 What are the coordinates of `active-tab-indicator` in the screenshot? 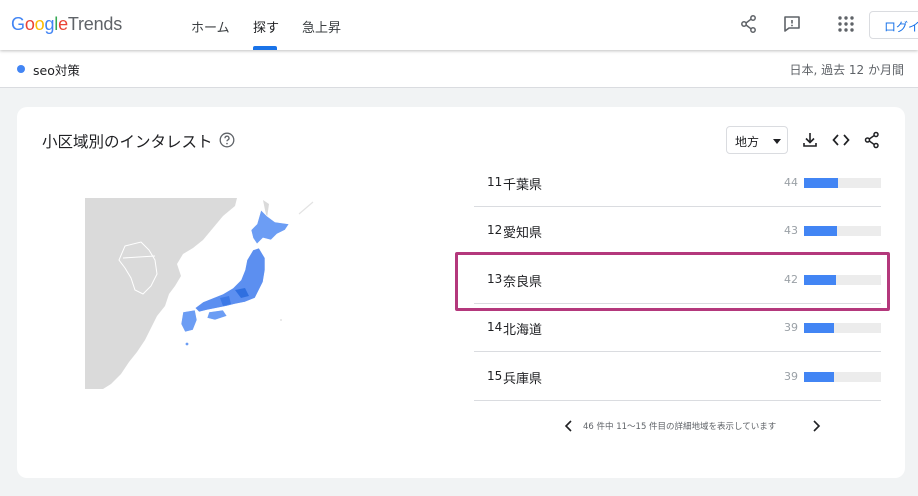 It's located at (265, 48).